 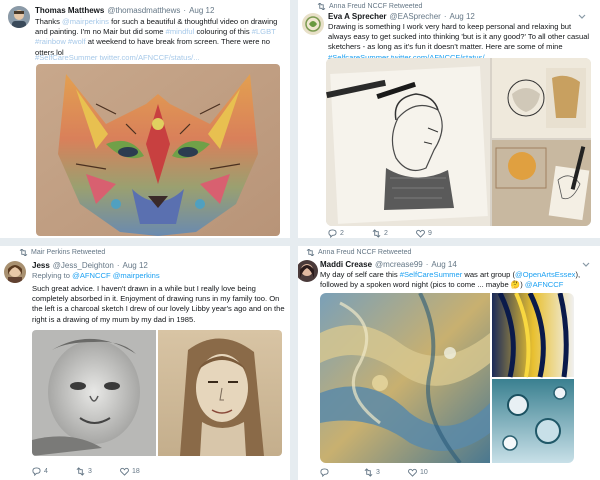 What do you see at coordinates (386, 233) in the screenshot?
I see `retweet-count: 2` at bounding box center [386, 233].